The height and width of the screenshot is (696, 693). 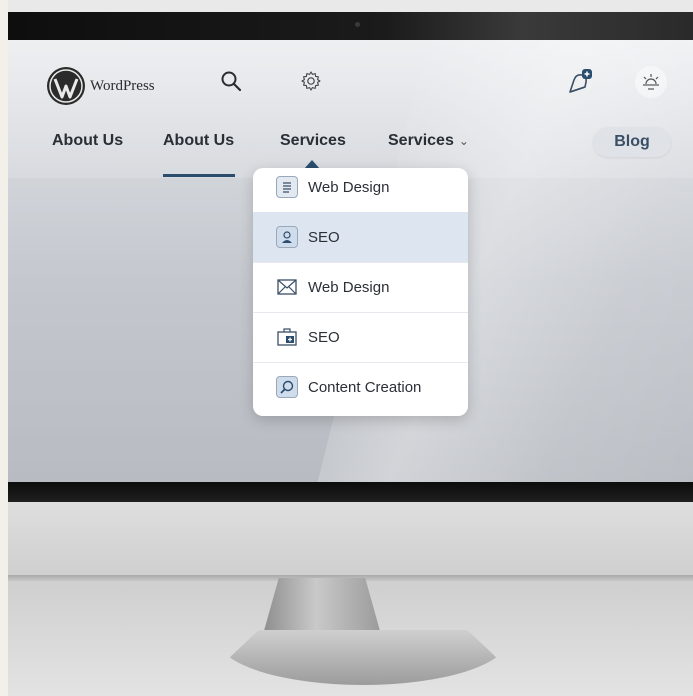 I want to click on nav-item-about-us-active: About Us, so click(x=198, y=141).